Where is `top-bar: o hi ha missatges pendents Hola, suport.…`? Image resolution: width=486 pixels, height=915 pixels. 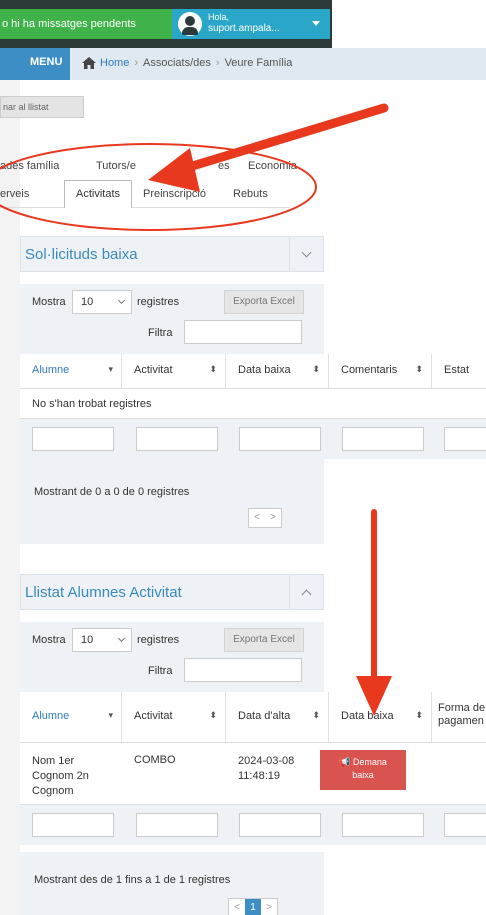 top-bar: o hi ha missatges pendents Hola, suport.… is located at coordinates (166, 24).